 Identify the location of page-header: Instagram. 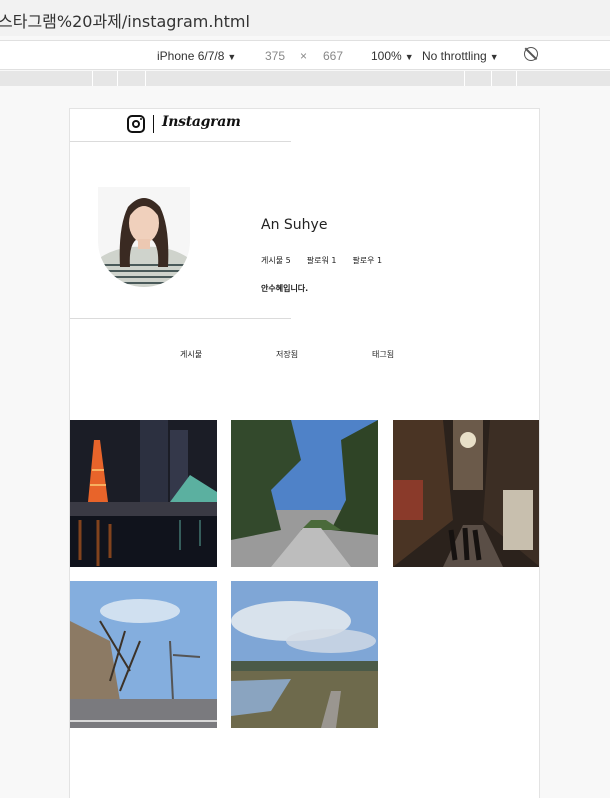
(180, 125).